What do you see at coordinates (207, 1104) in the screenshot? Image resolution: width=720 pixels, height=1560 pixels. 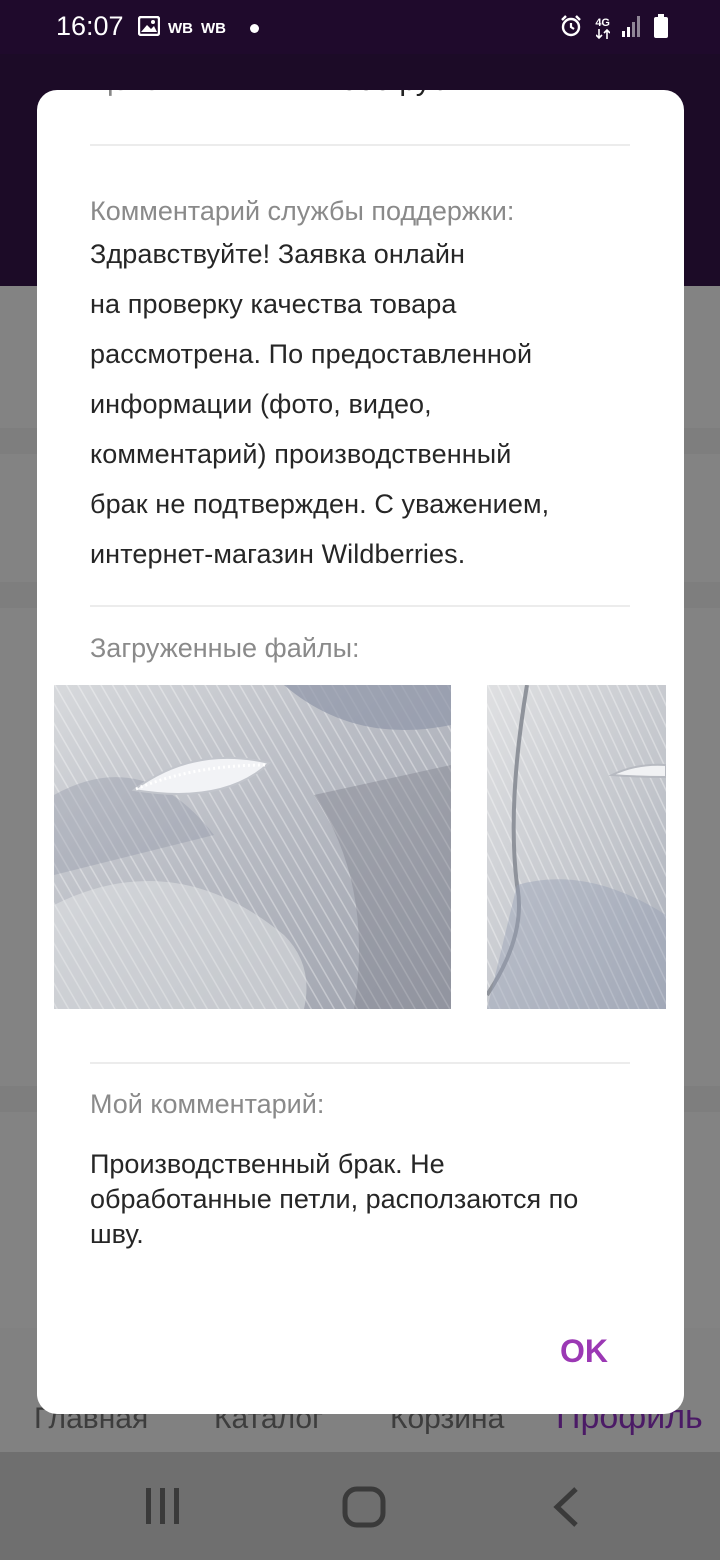 I see `my-comment-label: Мой комментарий:` at bounding box center [207, 1104].